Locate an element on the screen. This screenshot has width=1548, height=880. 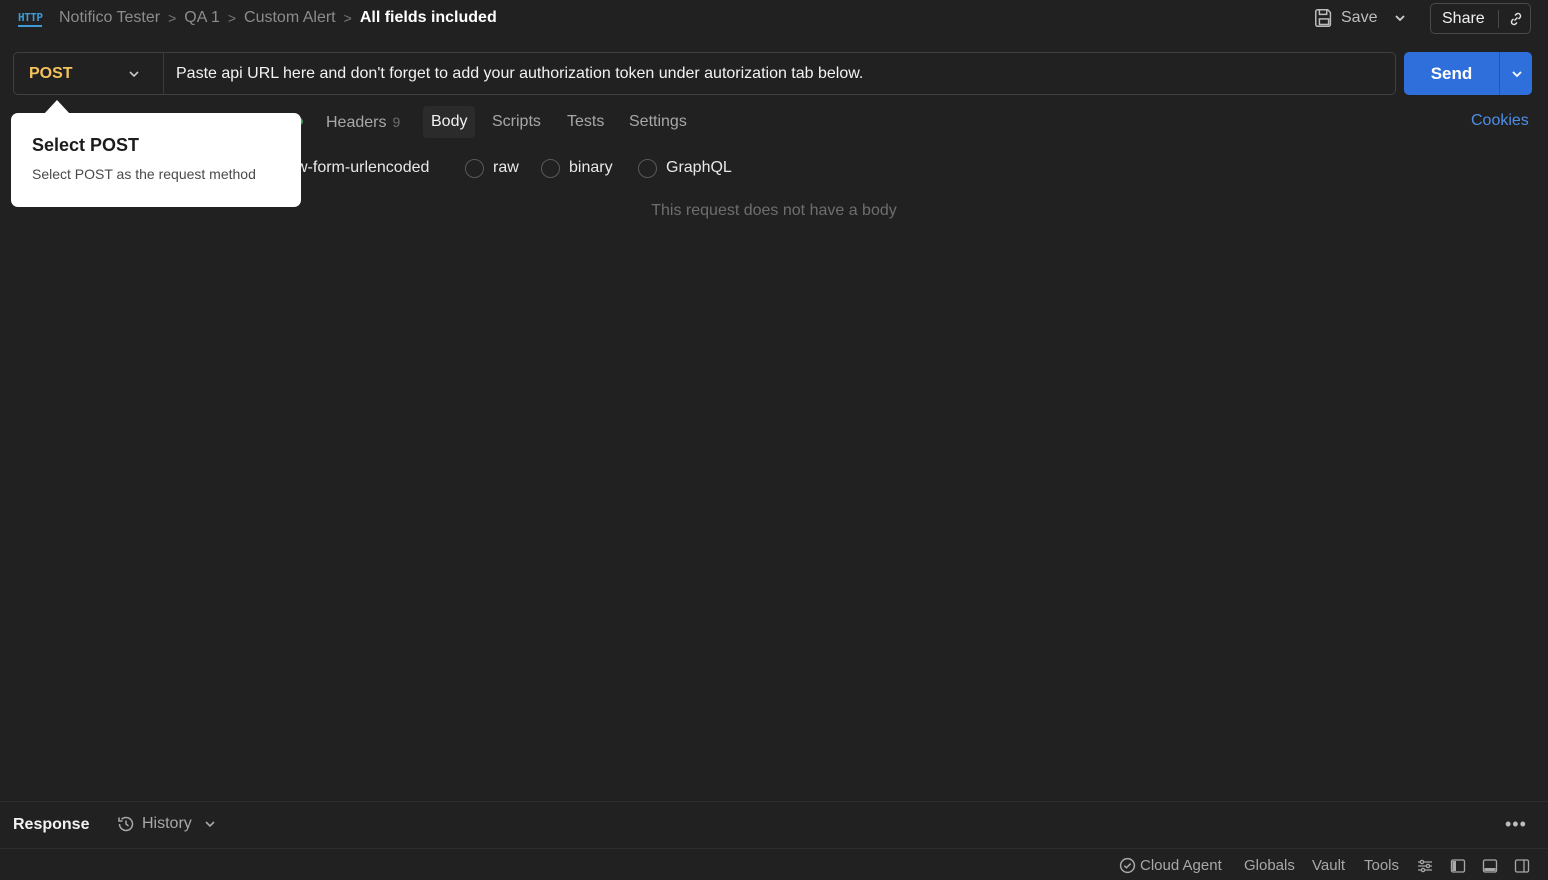
send-label: Send is located at coordinates (1451, 73).